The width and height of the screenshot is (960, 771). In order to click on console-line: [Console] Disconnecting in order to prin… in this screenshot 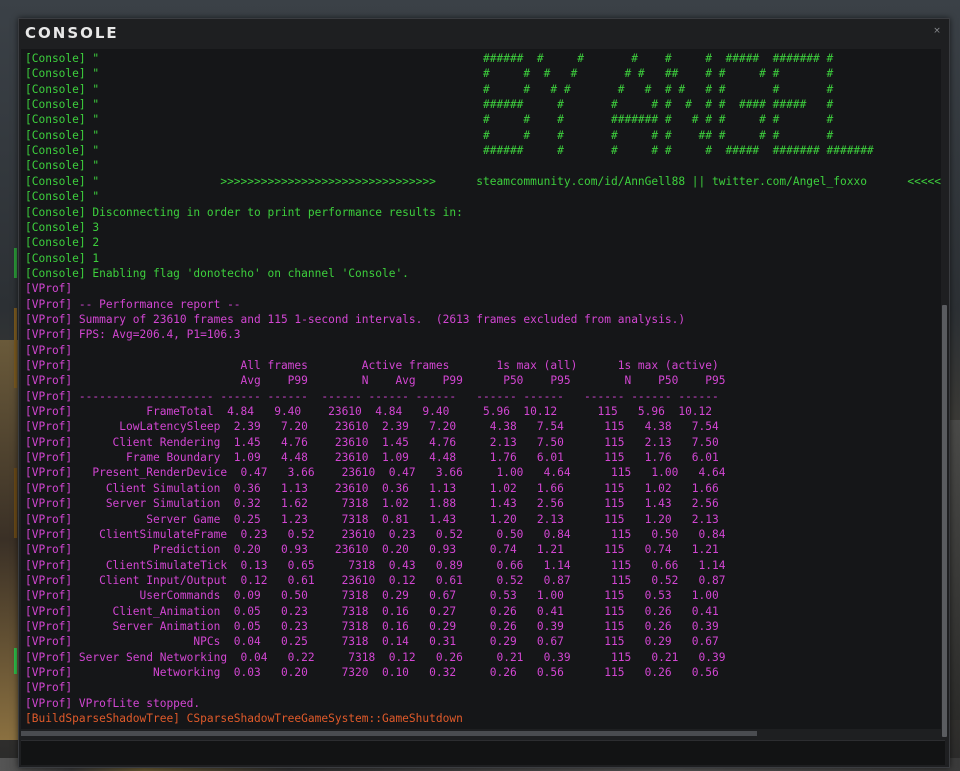, I will do `click(244, 212)`.